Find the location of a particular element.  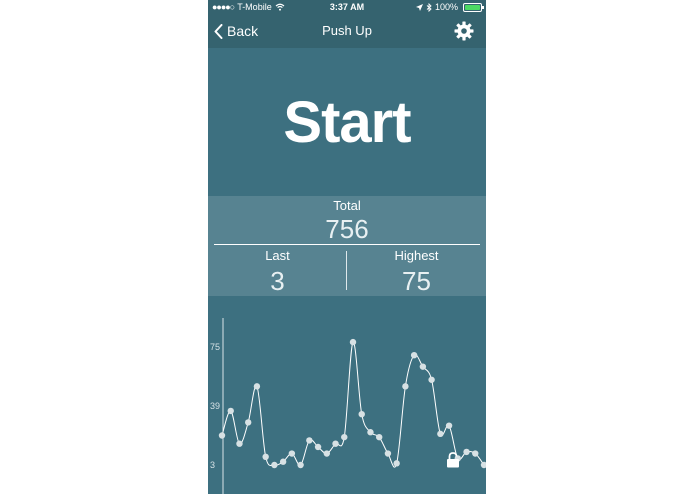

history-chart: 75 39 3 is located at coordinates (348, 406).